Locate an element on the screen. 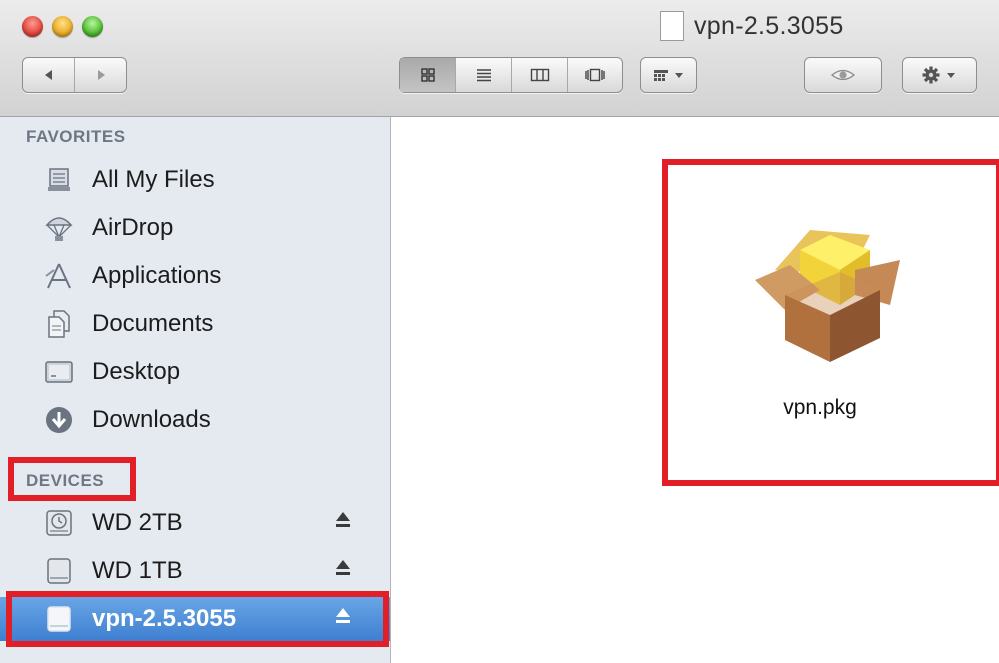 This screenshot has width=999, height=663. window-title-text: vpn-2.5.3055 is located at coordinates (769, 25).